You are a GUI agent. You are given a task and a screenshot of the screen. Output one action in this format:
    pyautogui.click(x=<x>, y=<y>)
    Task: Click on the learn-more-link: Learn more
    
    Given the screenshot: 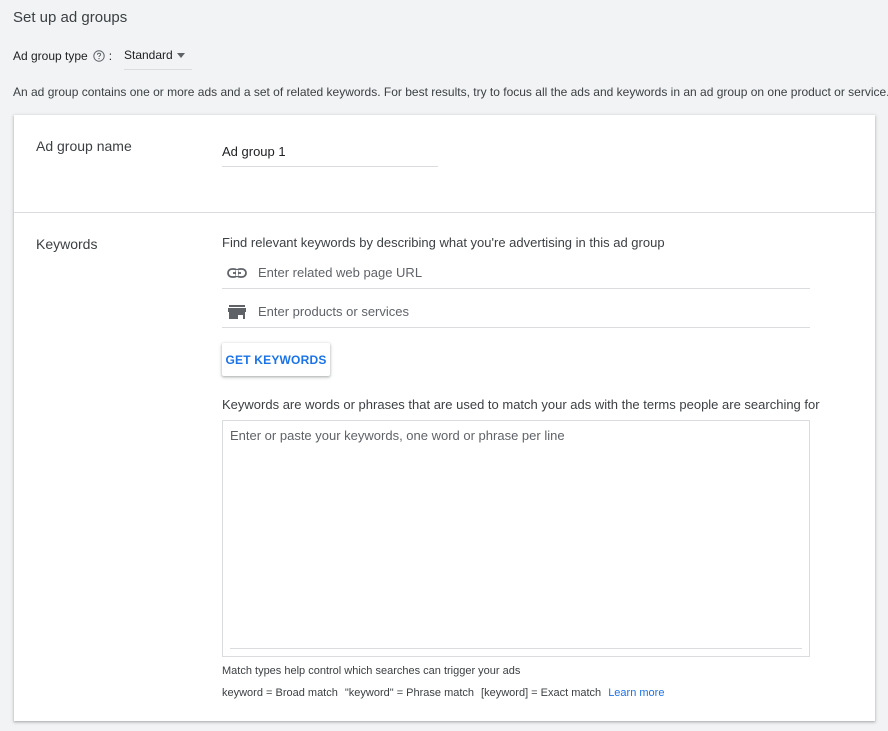 What is the action you would take?
    pyautogui.click(x=636, y=693)
    